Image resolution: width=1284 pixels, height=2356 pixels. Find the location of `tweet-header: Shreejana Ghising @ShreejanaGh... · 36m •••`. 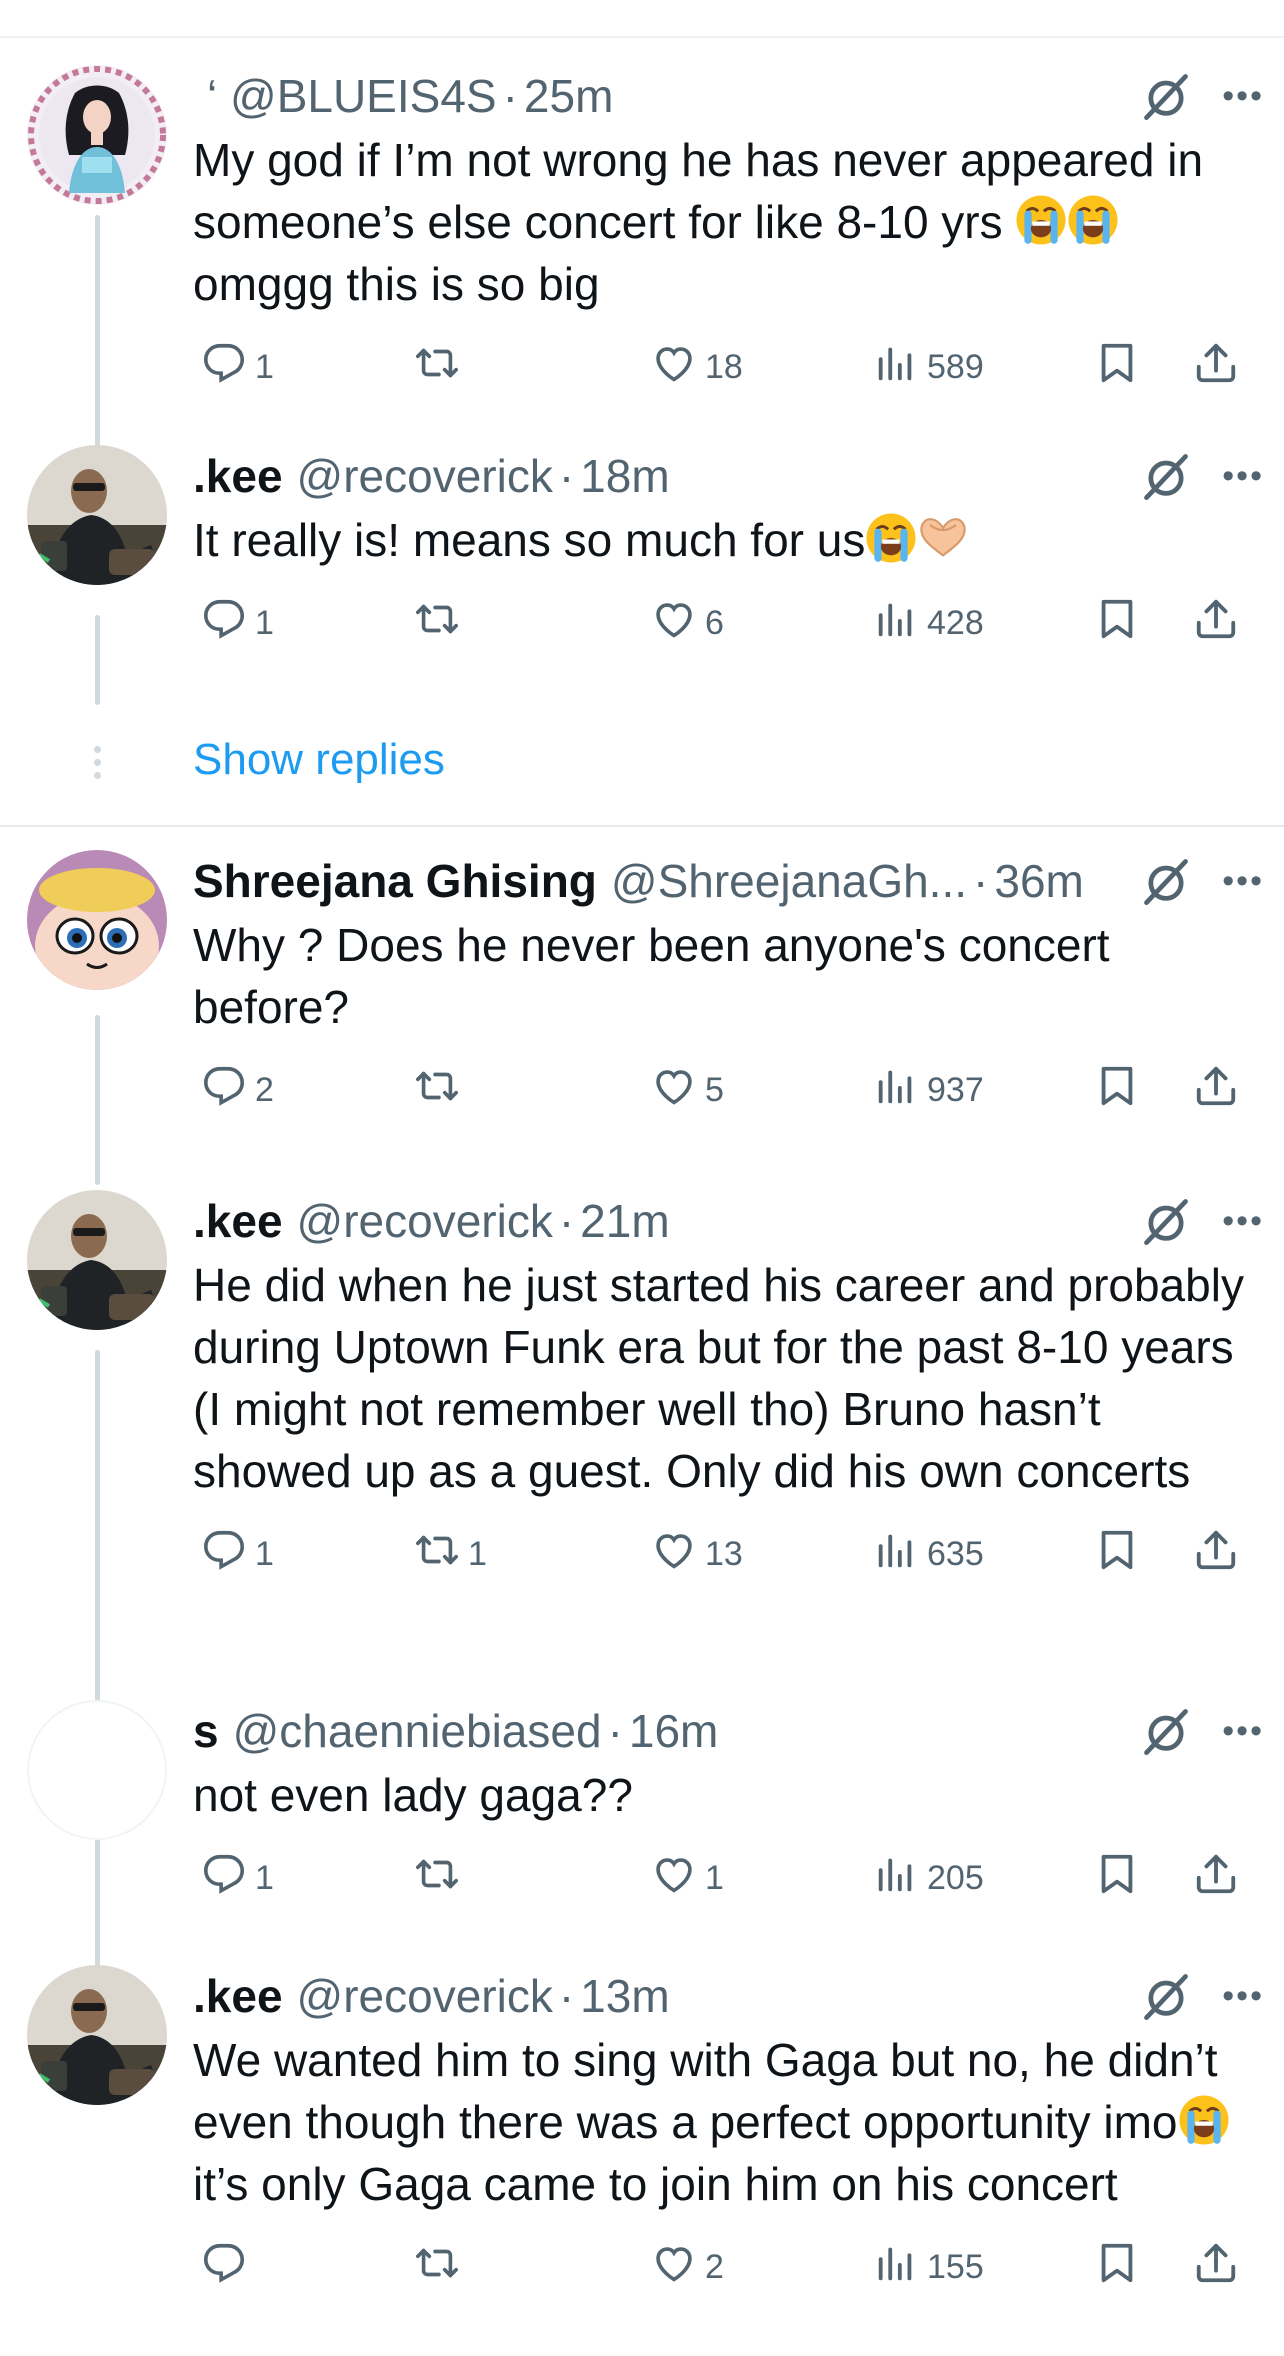

tweet-header: Shreejana Ghising @ShreejanaGh... · 36m ••• is located at coordinates (728, 881).